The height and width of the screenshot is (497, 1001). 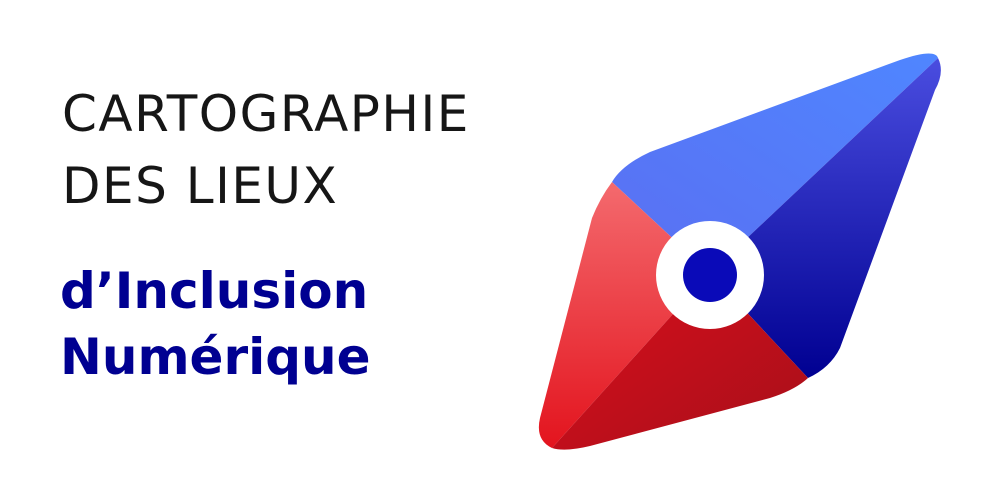 I want to click on title-block: CARTOGRAPHIE DES LIEUX, so click(x=266, y=150).